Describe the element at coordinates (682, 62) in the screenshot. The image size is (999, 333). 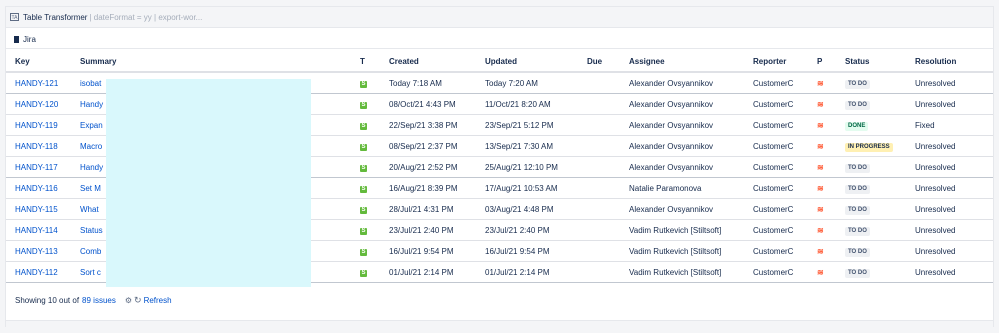
I see `column-header-assignee: Assignee` at that location.